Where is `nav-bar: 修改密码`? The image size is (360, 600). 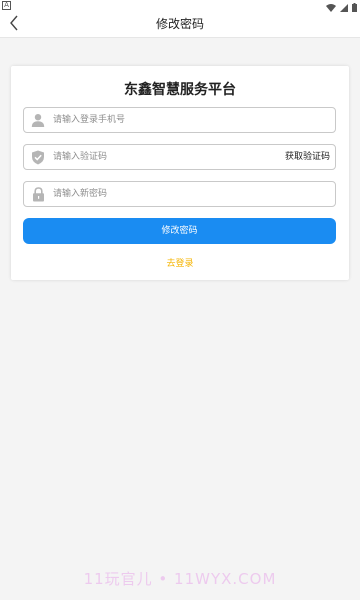 nav-bar: 修改密码 is located at coordinates (180, 25).